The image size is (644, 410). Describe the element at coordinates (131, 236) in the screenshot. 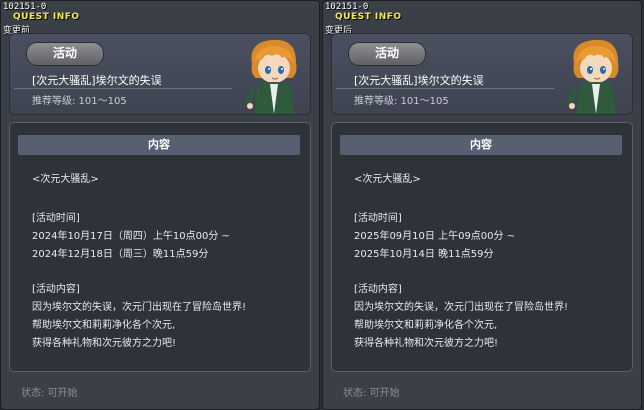

I see `content-line: 2024年10月17日（周四）上午10点00分 ~` at that location.